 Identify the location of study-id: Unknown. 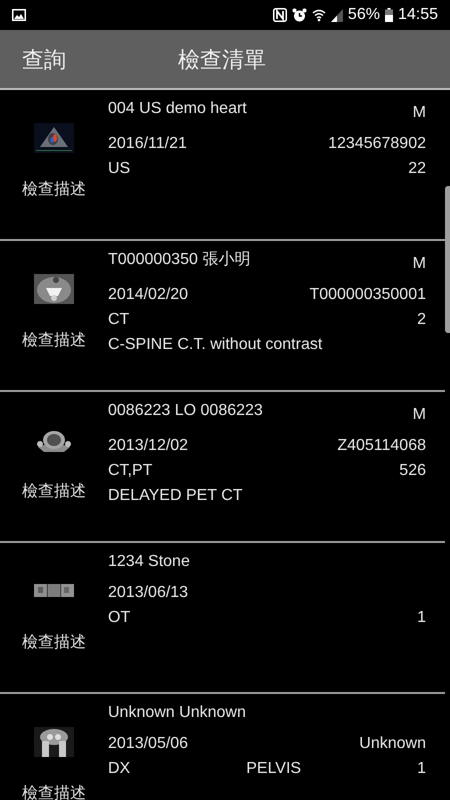
(392, 744).